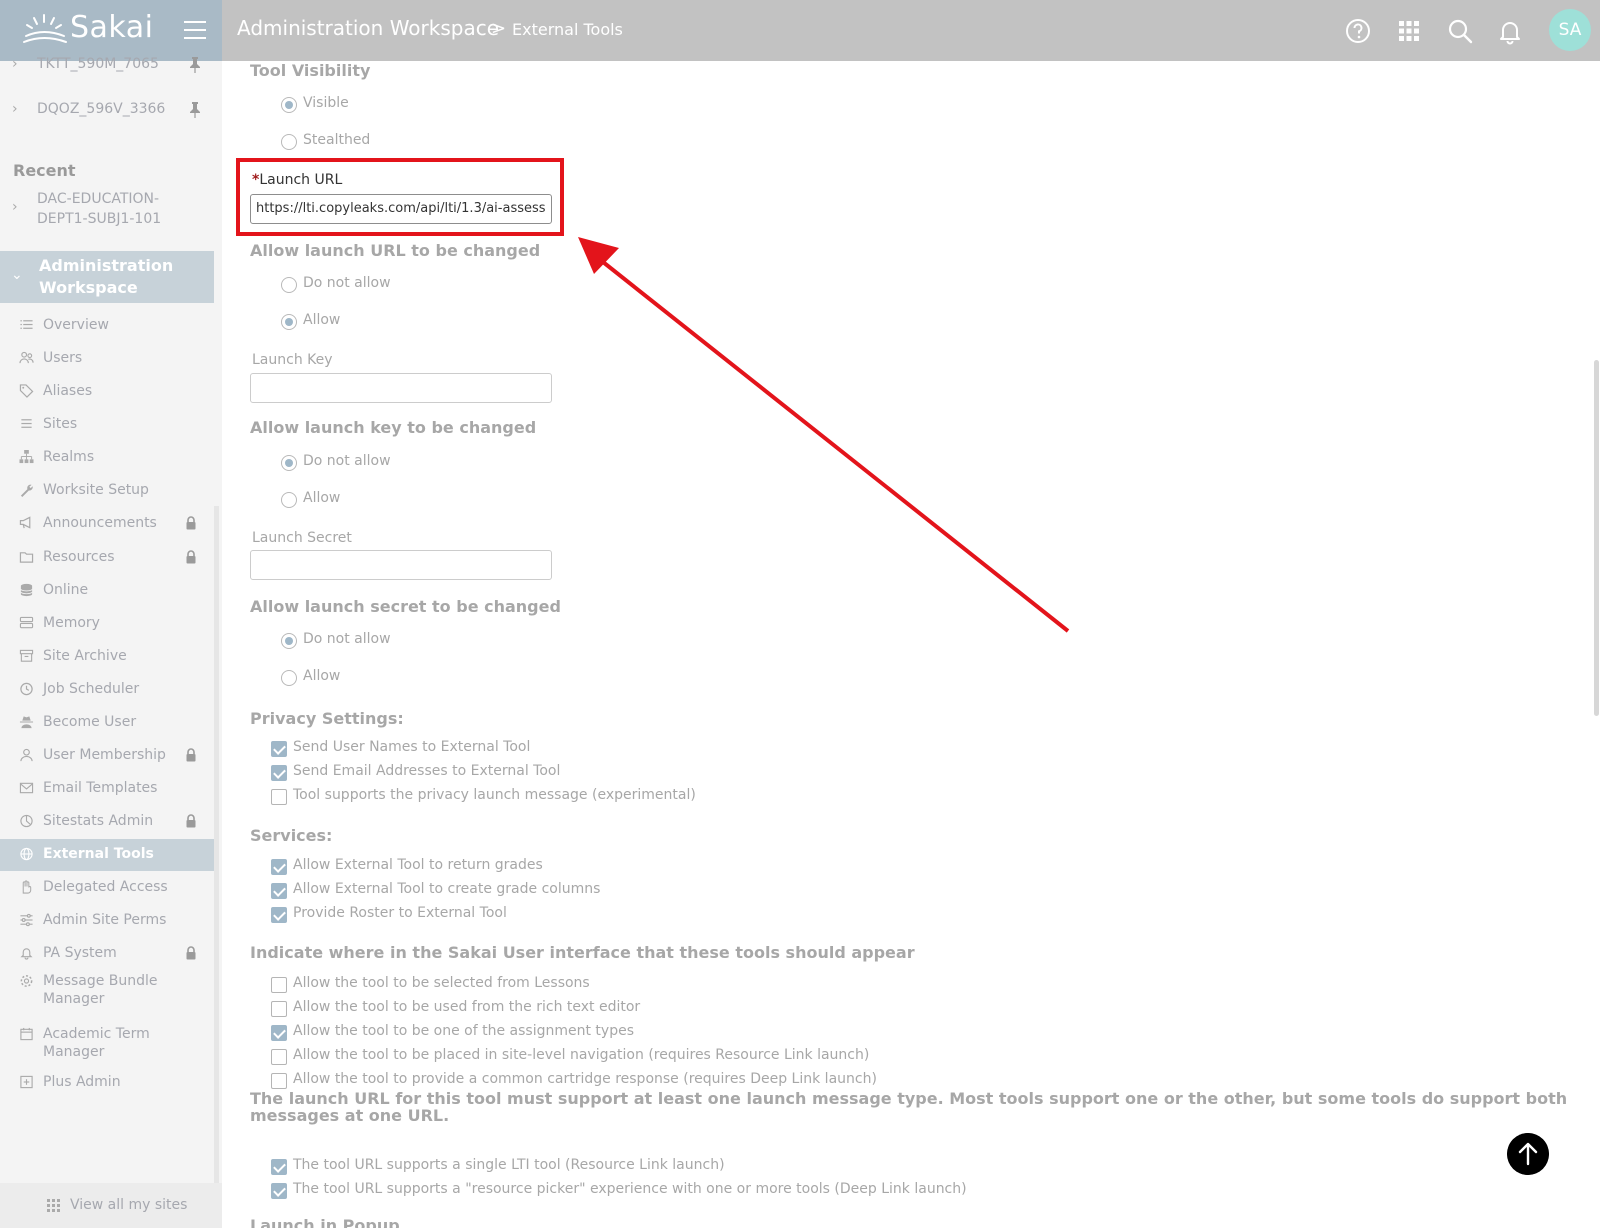  Describe the element at coordinates (107, 689) in the screenshot. I see `sidebar-item-job-scheduler: Job Scheduler` at that location.